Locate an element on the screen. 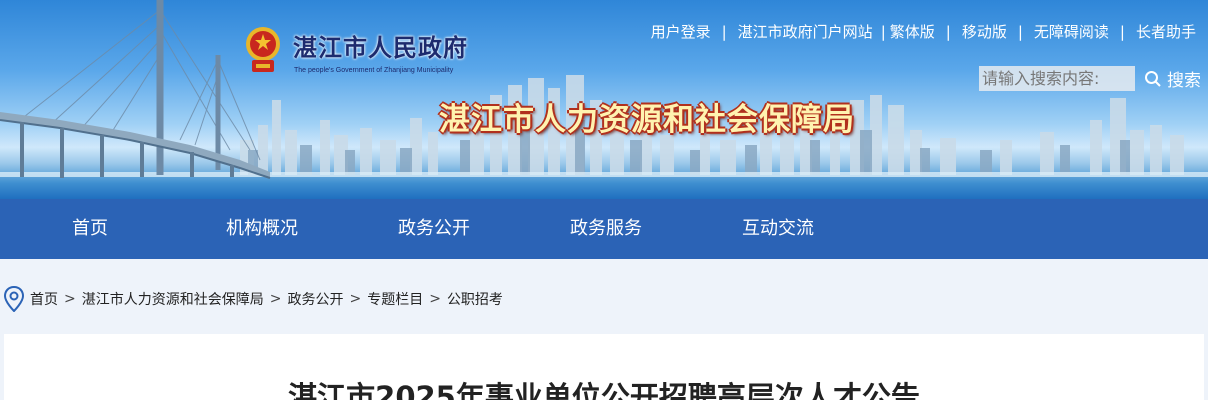 This screenshot has width=1208, height=400. mobile-version-link: 移动版 is located at coordinates (984, 31).